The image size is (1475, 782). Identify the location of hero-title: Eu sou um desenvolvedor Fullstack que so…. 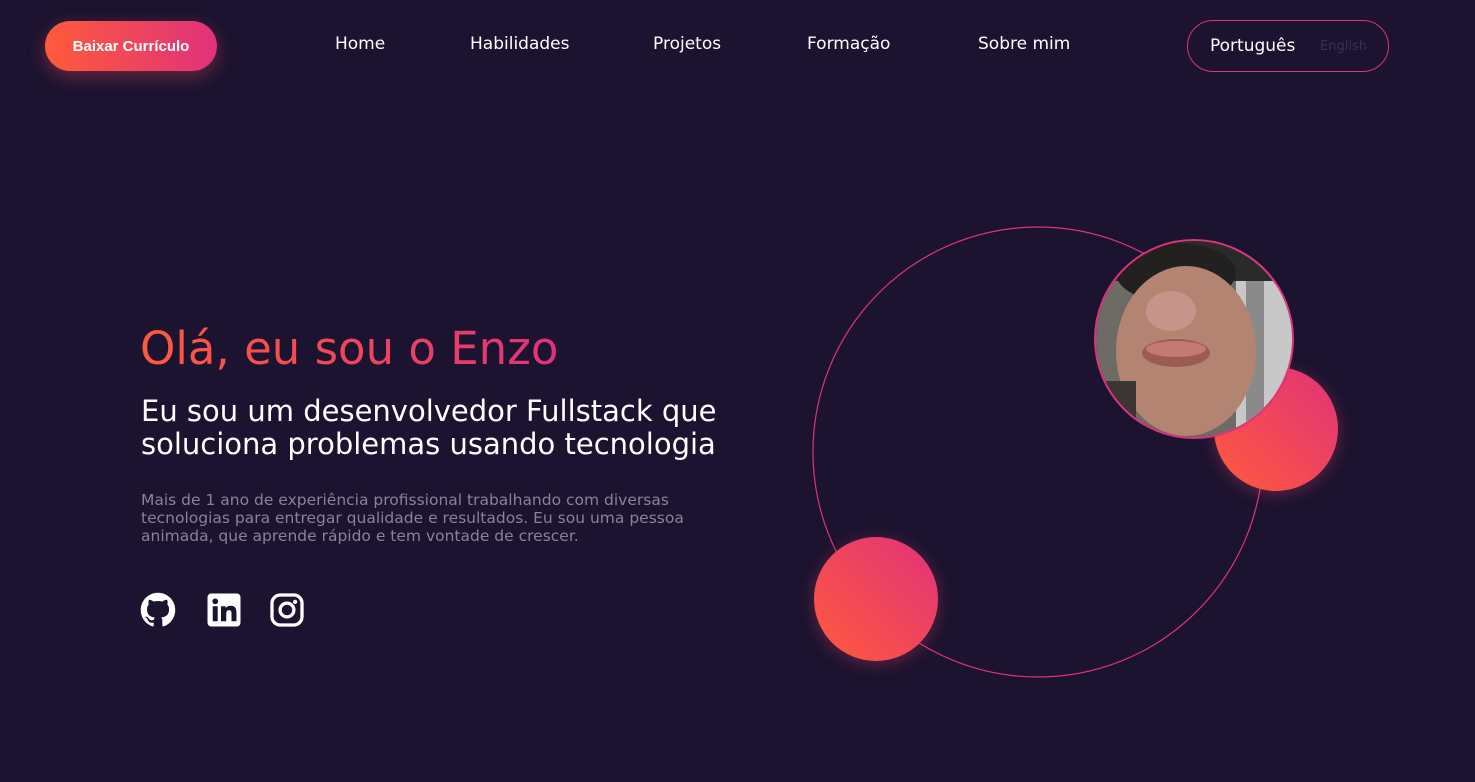
(429, 427).